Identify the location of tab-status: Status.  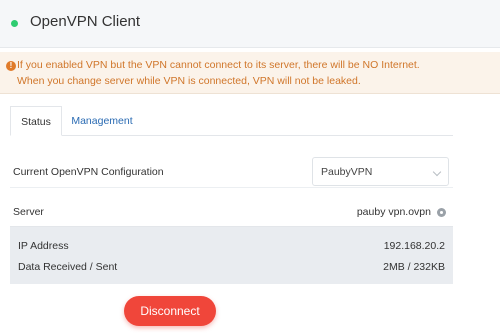
(36, 121).